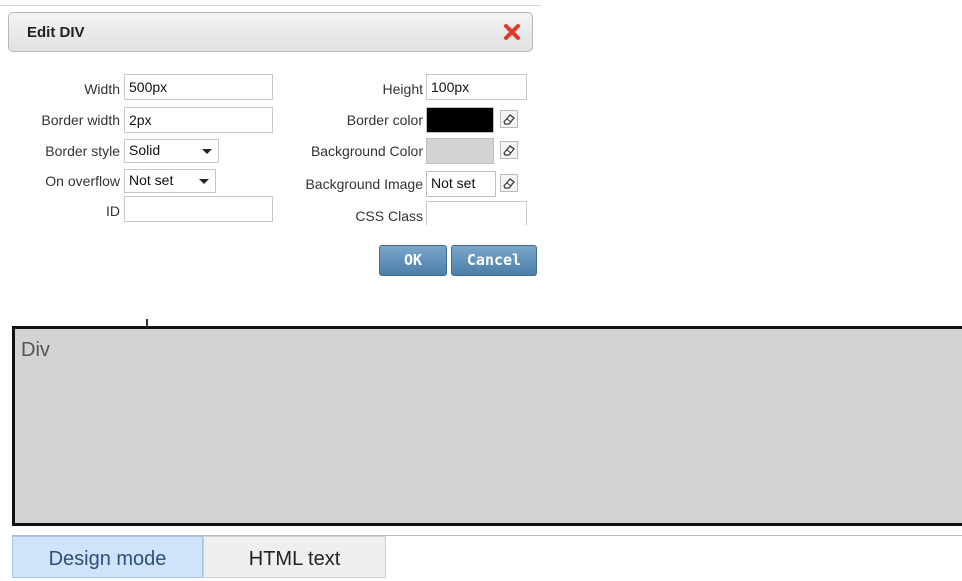 The image size is (962, 581). What do you see at coordinates (198, 87) in the screenshot?
I see `width-input` at bounding box center [198, 87].